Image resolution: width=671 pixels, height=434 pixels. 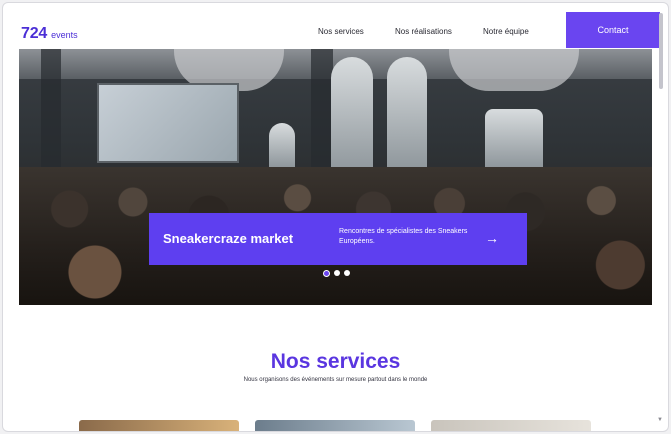 I want to click on scrollbar-thumb, so click(x=661, y=51).